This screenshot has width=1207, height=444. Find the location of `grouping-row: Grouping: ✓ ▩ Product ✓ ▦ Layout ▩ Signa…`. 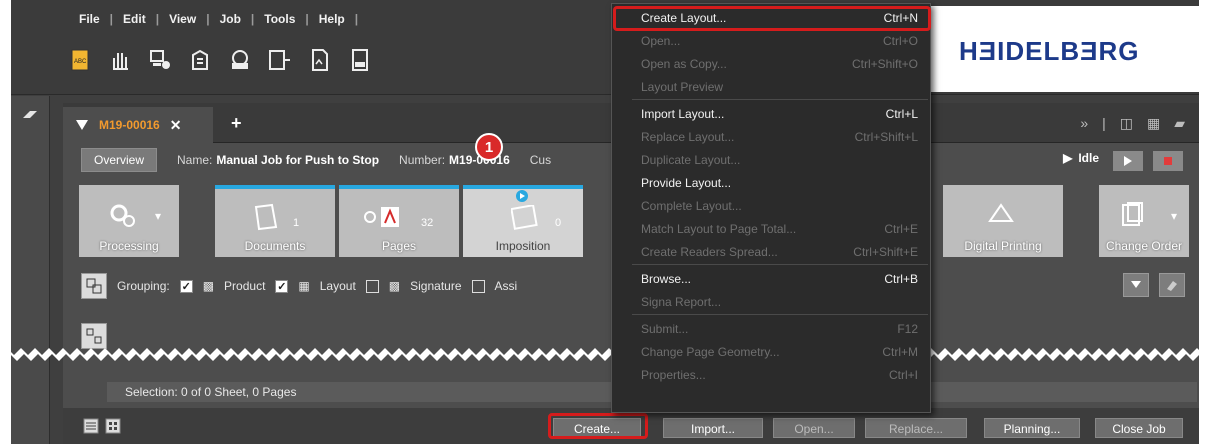

grouping-row: Grouping: ✓ ▩ Product ✓ ▦ Layout ▩ Signa… is located at coordinates (299, 286).